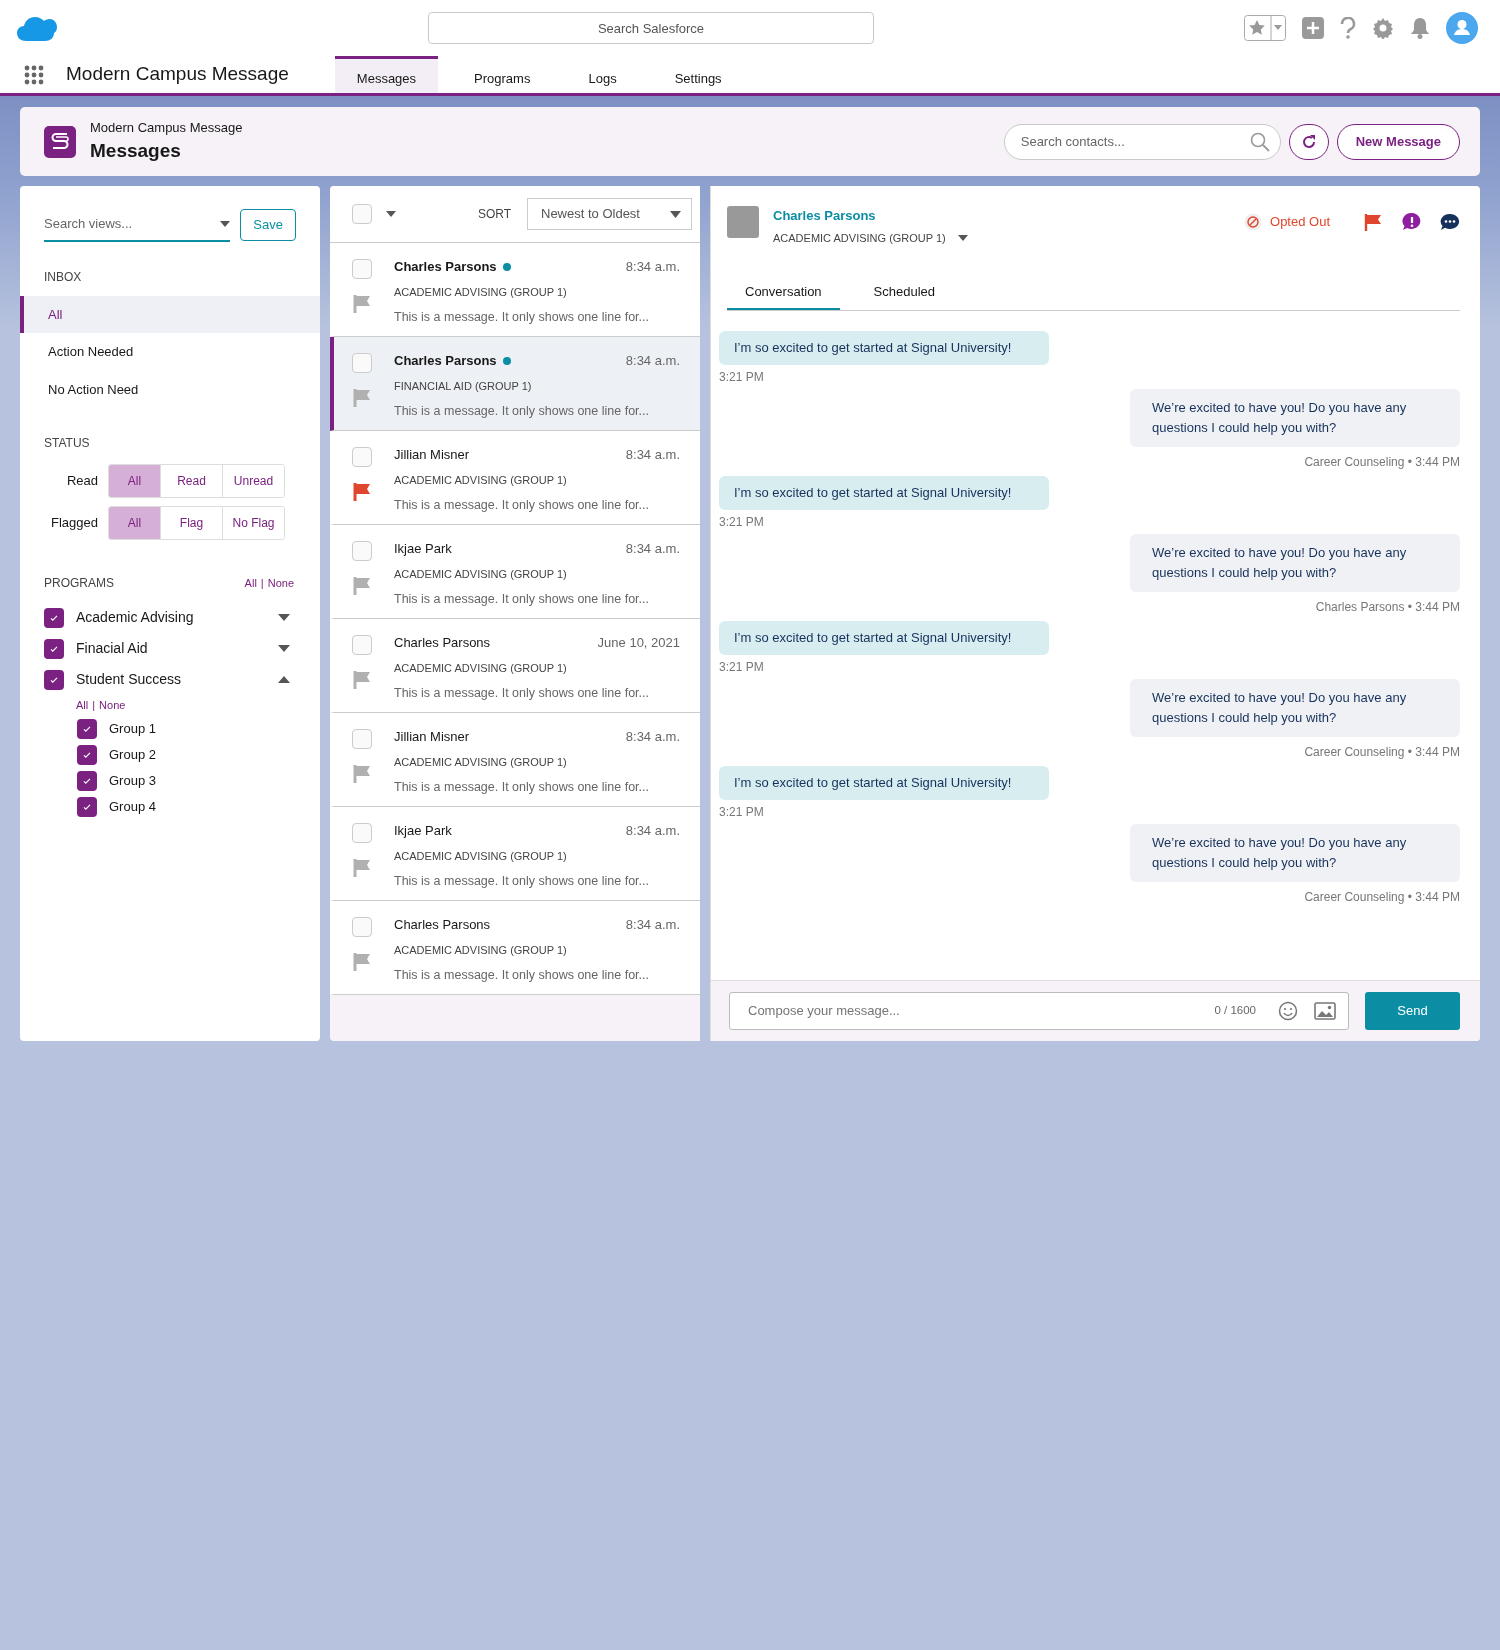  What do you see at coordinates (1412, 222) in the screenshot?
I see `alert-chat-icon` at bounding box center [1412, 222].